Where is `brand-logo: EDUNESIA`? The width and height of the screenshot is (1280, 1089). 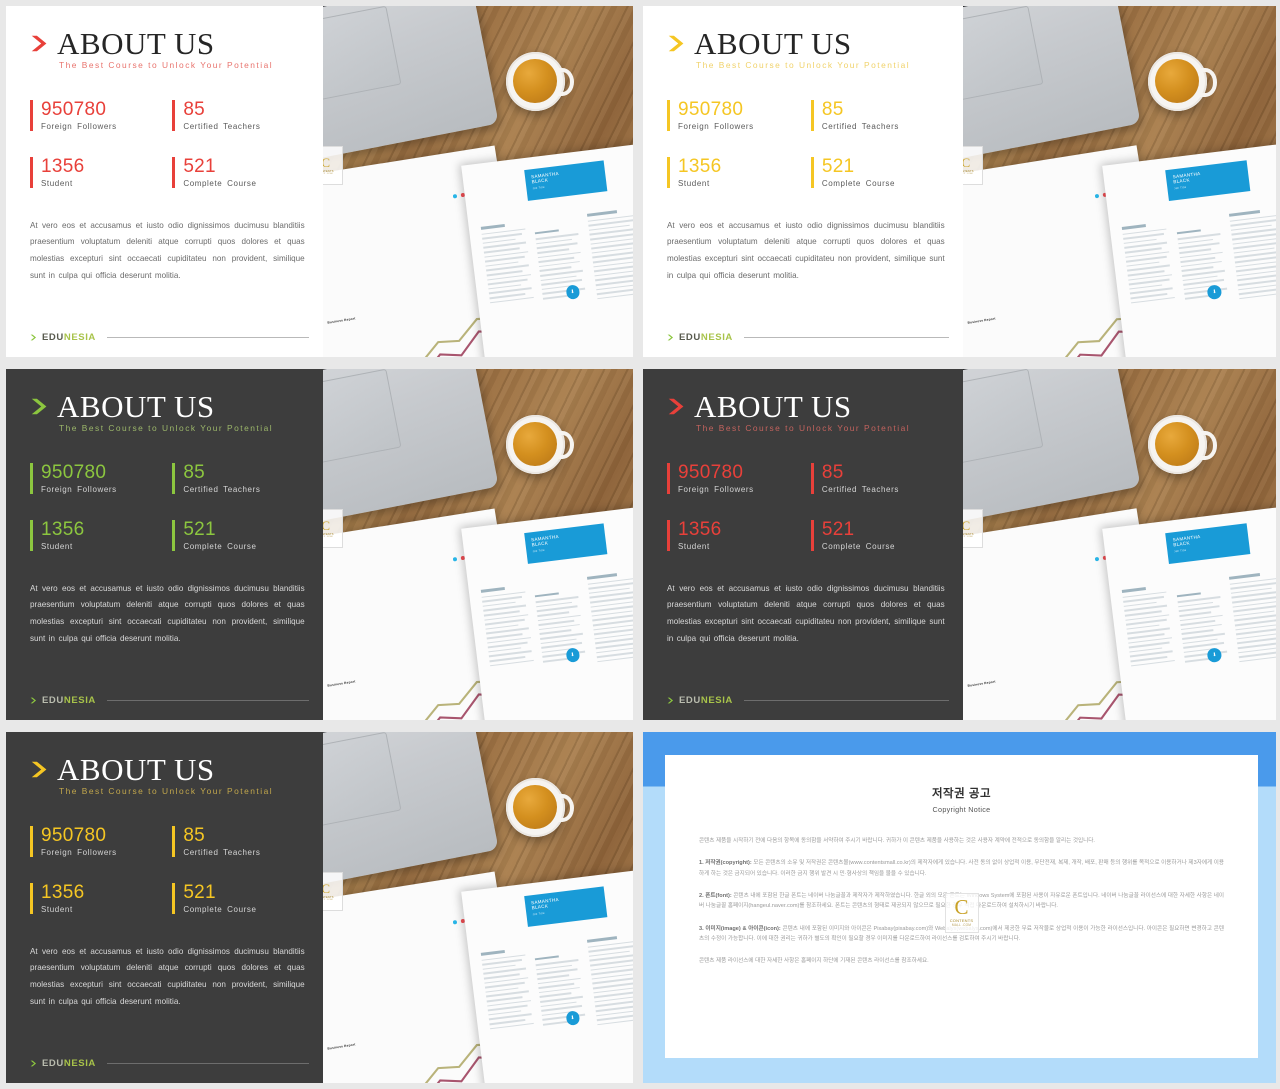 brand-logo: EDUNESIA is located at coordinates (69, 700).